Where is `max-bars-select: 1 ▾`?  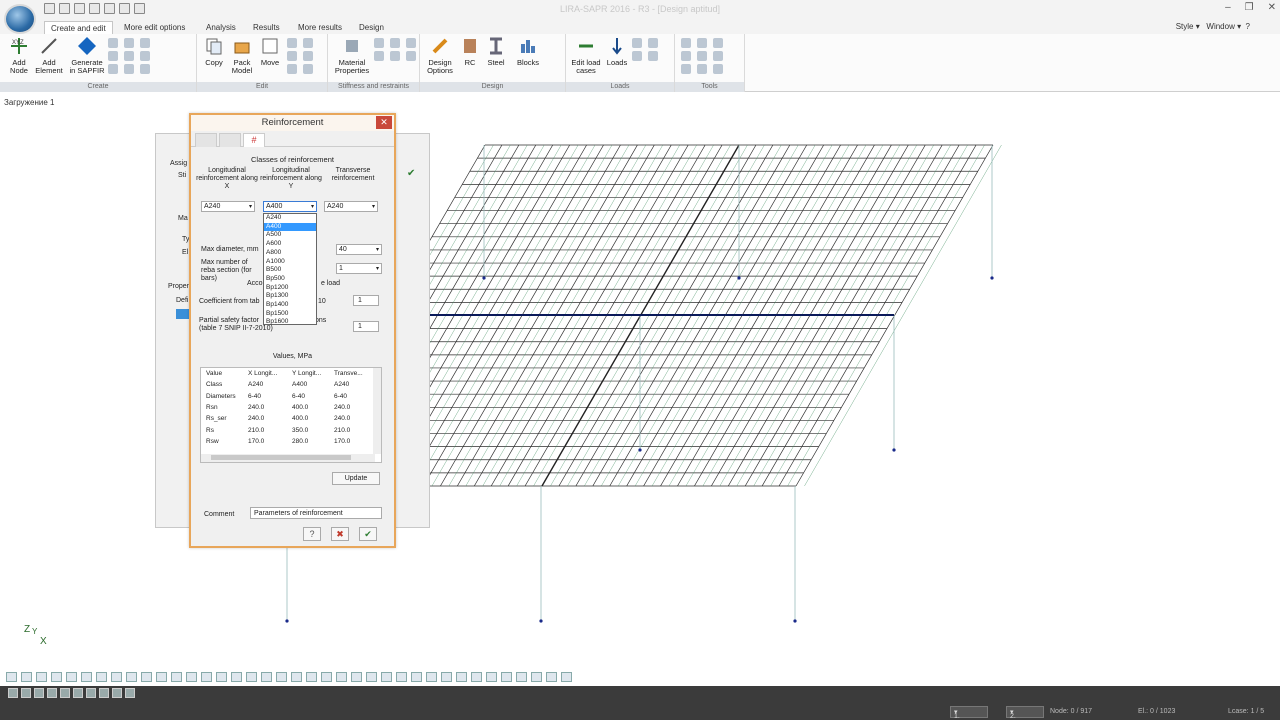
max-bars-select: 1 ▾ is located at coordinates (359, 268).